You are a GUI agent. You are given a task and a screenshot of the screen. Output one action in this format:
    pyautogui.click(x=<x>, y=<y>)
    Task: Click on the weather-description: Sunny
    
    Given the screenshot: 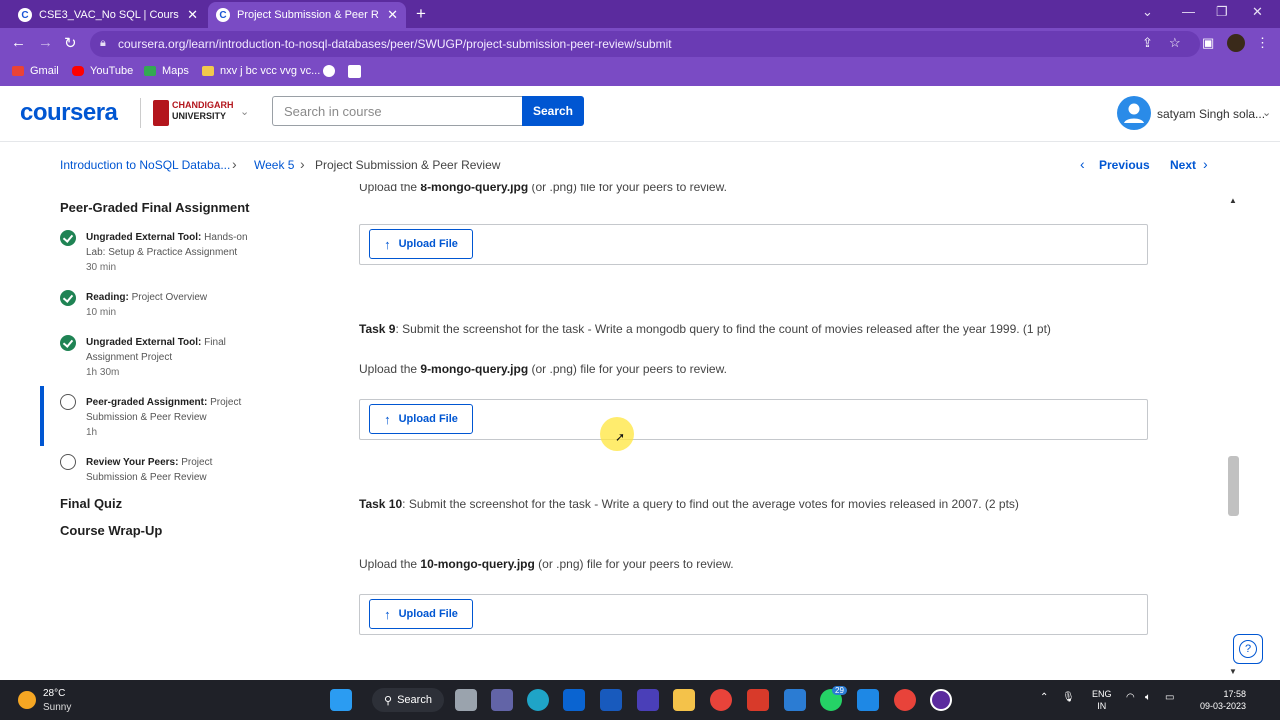 What is the action you would take?
    pyautogui.click(x=57, y=707)
    